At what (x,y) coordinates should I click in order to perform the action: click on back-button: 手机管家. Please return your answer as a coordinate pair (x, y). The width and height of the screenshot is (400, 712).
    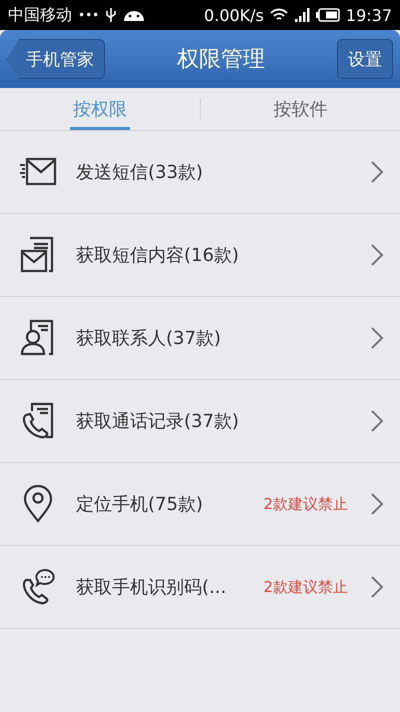
    Looking at the image, I should click on (56, 59).